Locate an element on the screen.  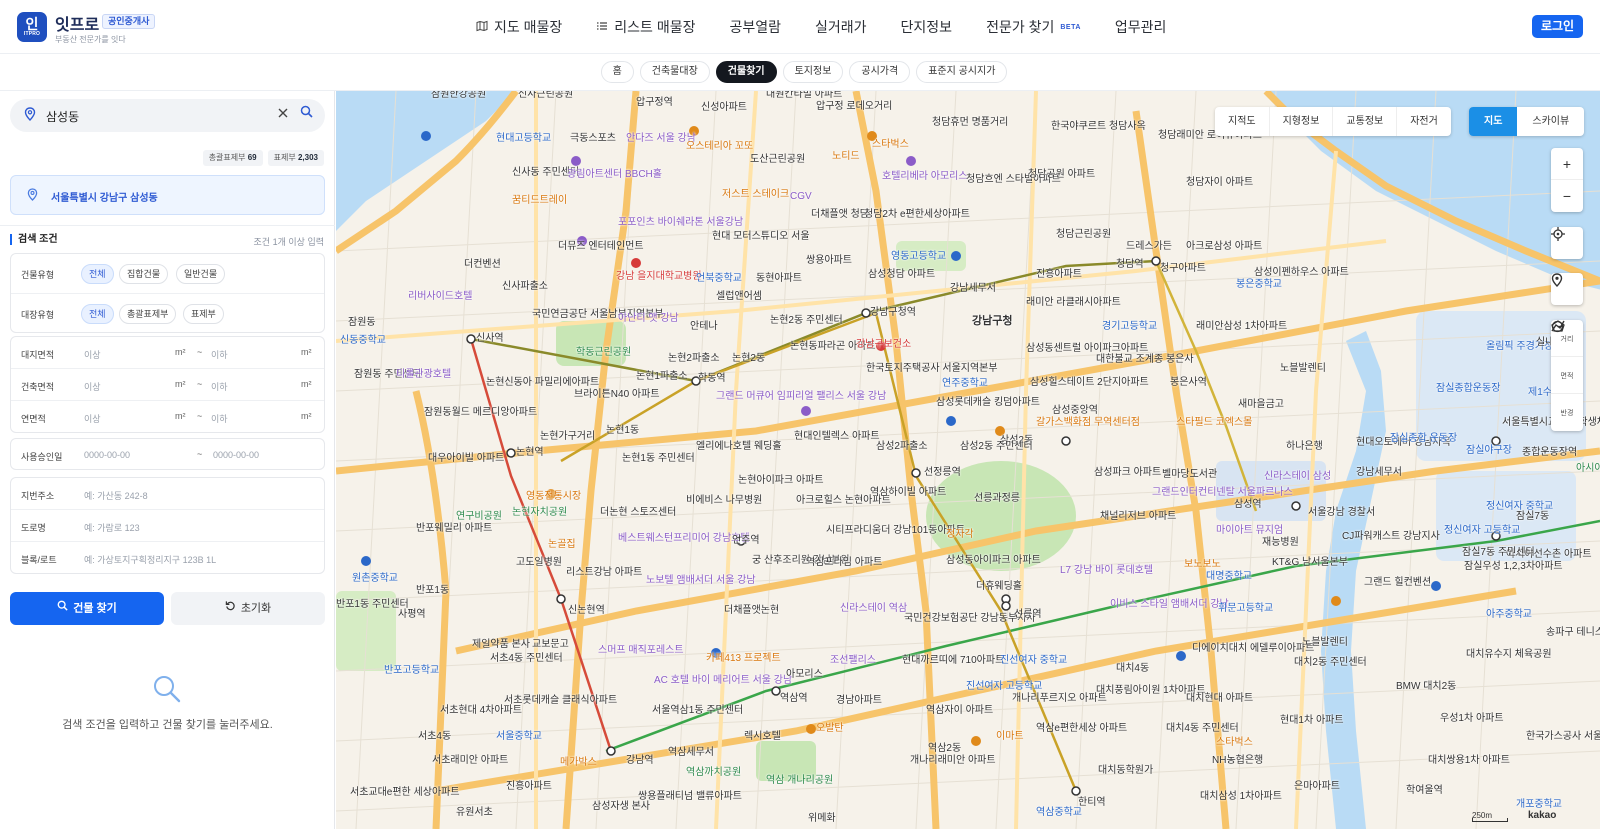
map-label: 서울역삼1동 주민센터 is located at coordinates (697, 711).